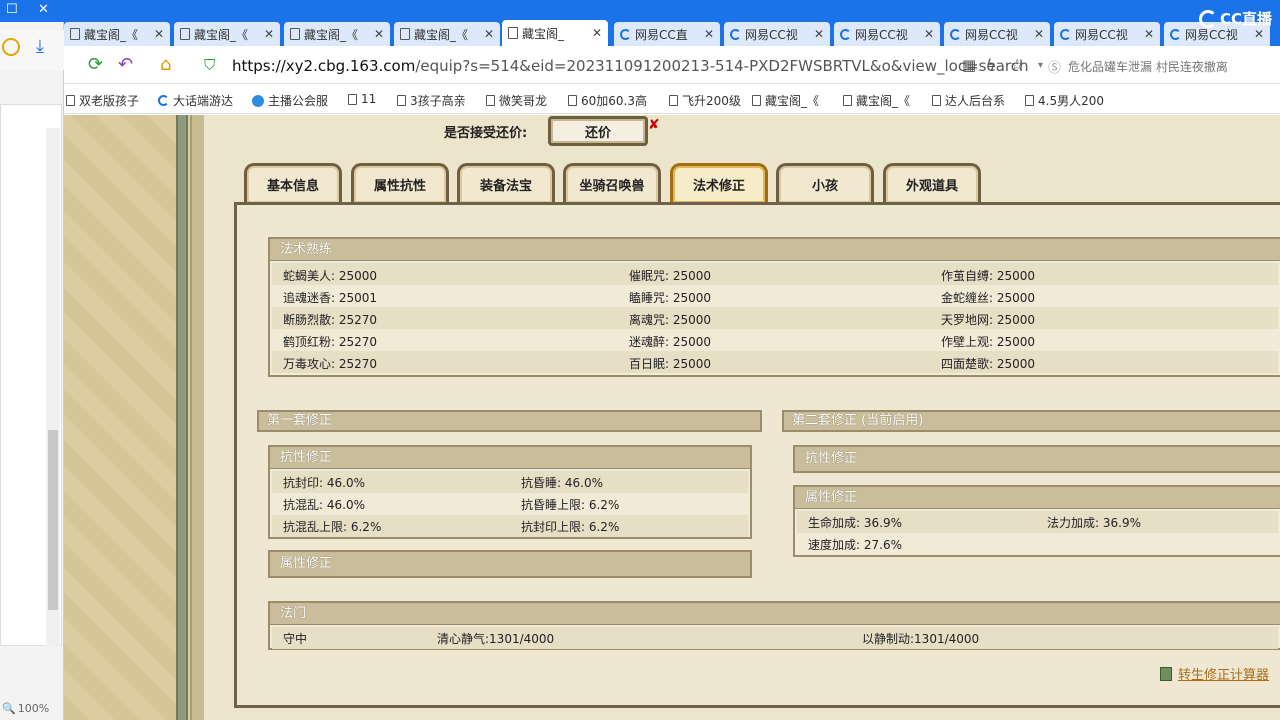 This screenshot has width=1280, height=720. I want to click on cc-live-logo: CC直播, so click(1235, 18).